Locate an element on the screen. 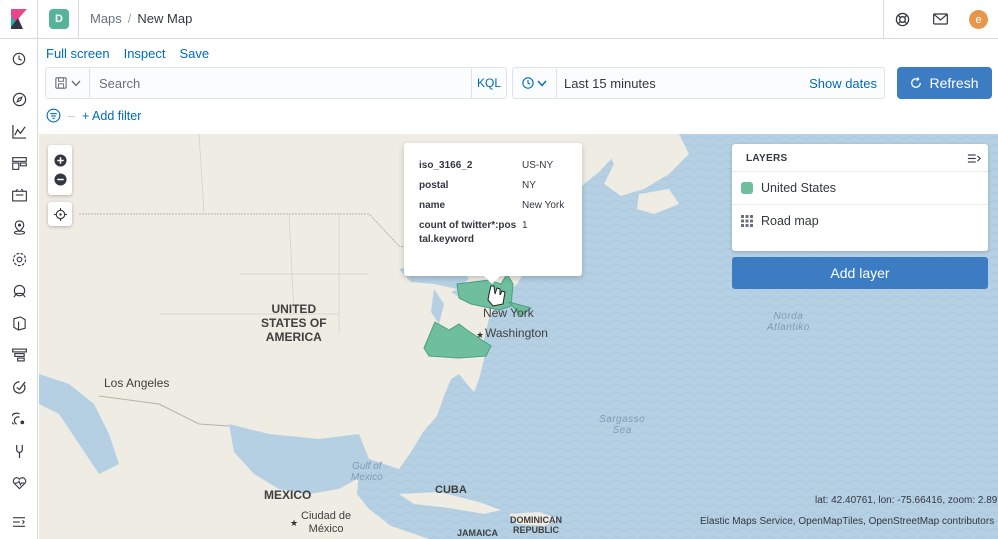  inspect-link: Inspect is located at coordinates (145, 53).